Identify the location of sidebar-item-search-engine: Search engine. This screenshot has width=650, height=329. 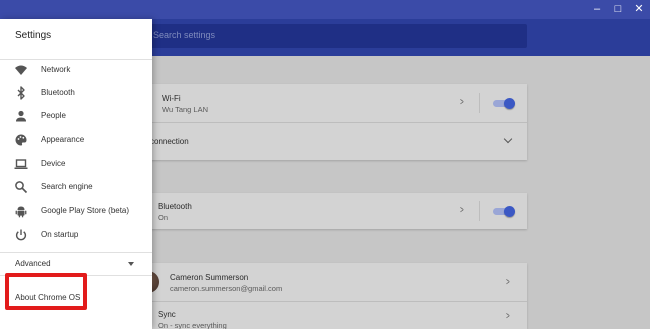
(76, 187).